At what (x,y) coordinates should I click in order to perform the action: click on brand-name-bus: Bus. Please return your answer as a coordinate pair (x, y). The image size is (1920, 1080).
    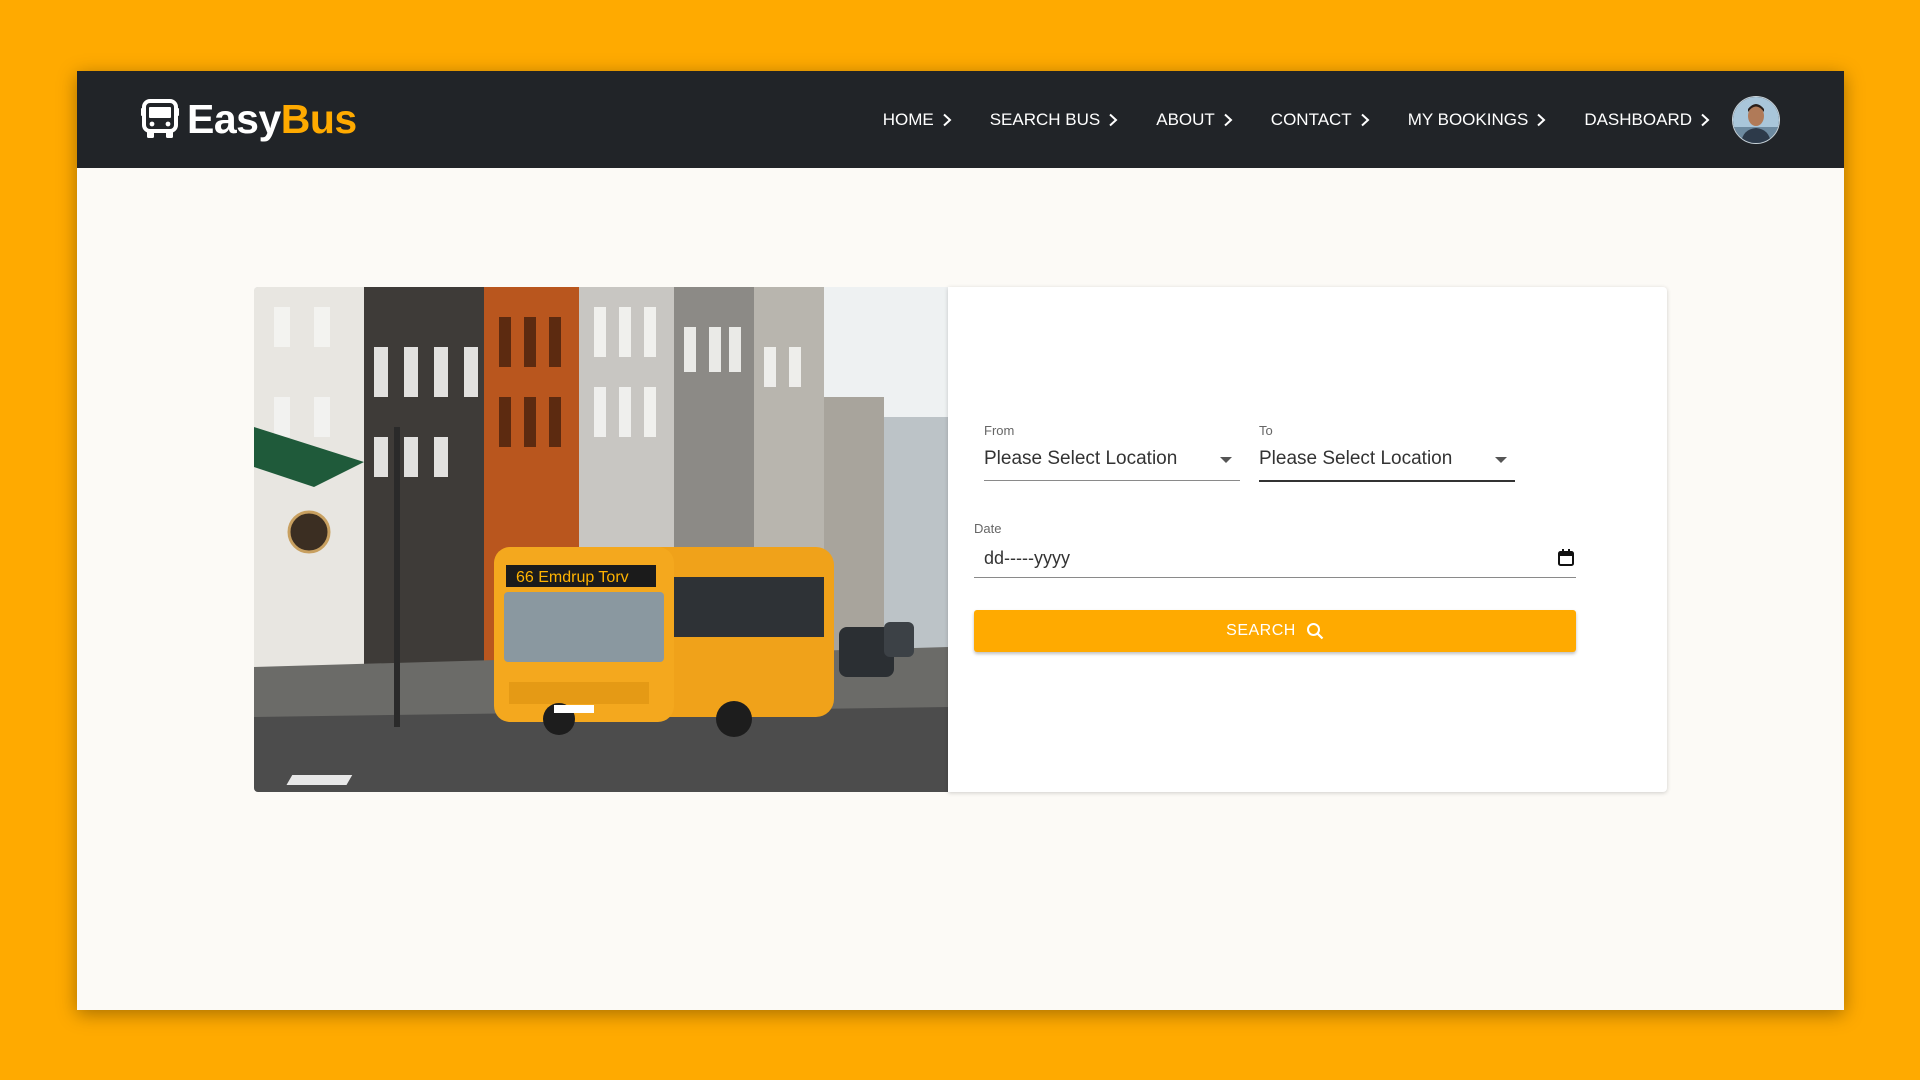
    Looking at the image, I should click on (318, 118).